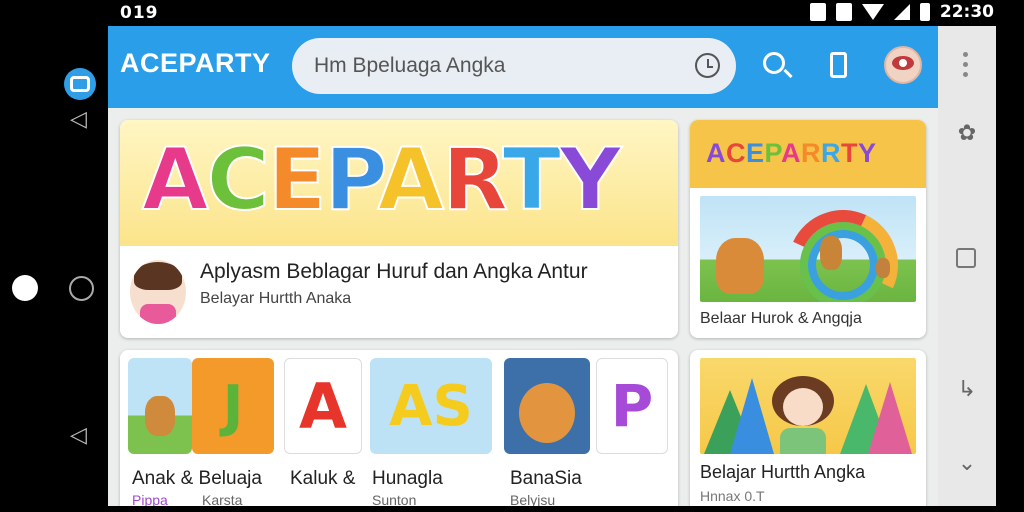 This screenshot has height=512, width=1024. I want to click on side-card-logo: ACEPARRTY, so click(791, 153).